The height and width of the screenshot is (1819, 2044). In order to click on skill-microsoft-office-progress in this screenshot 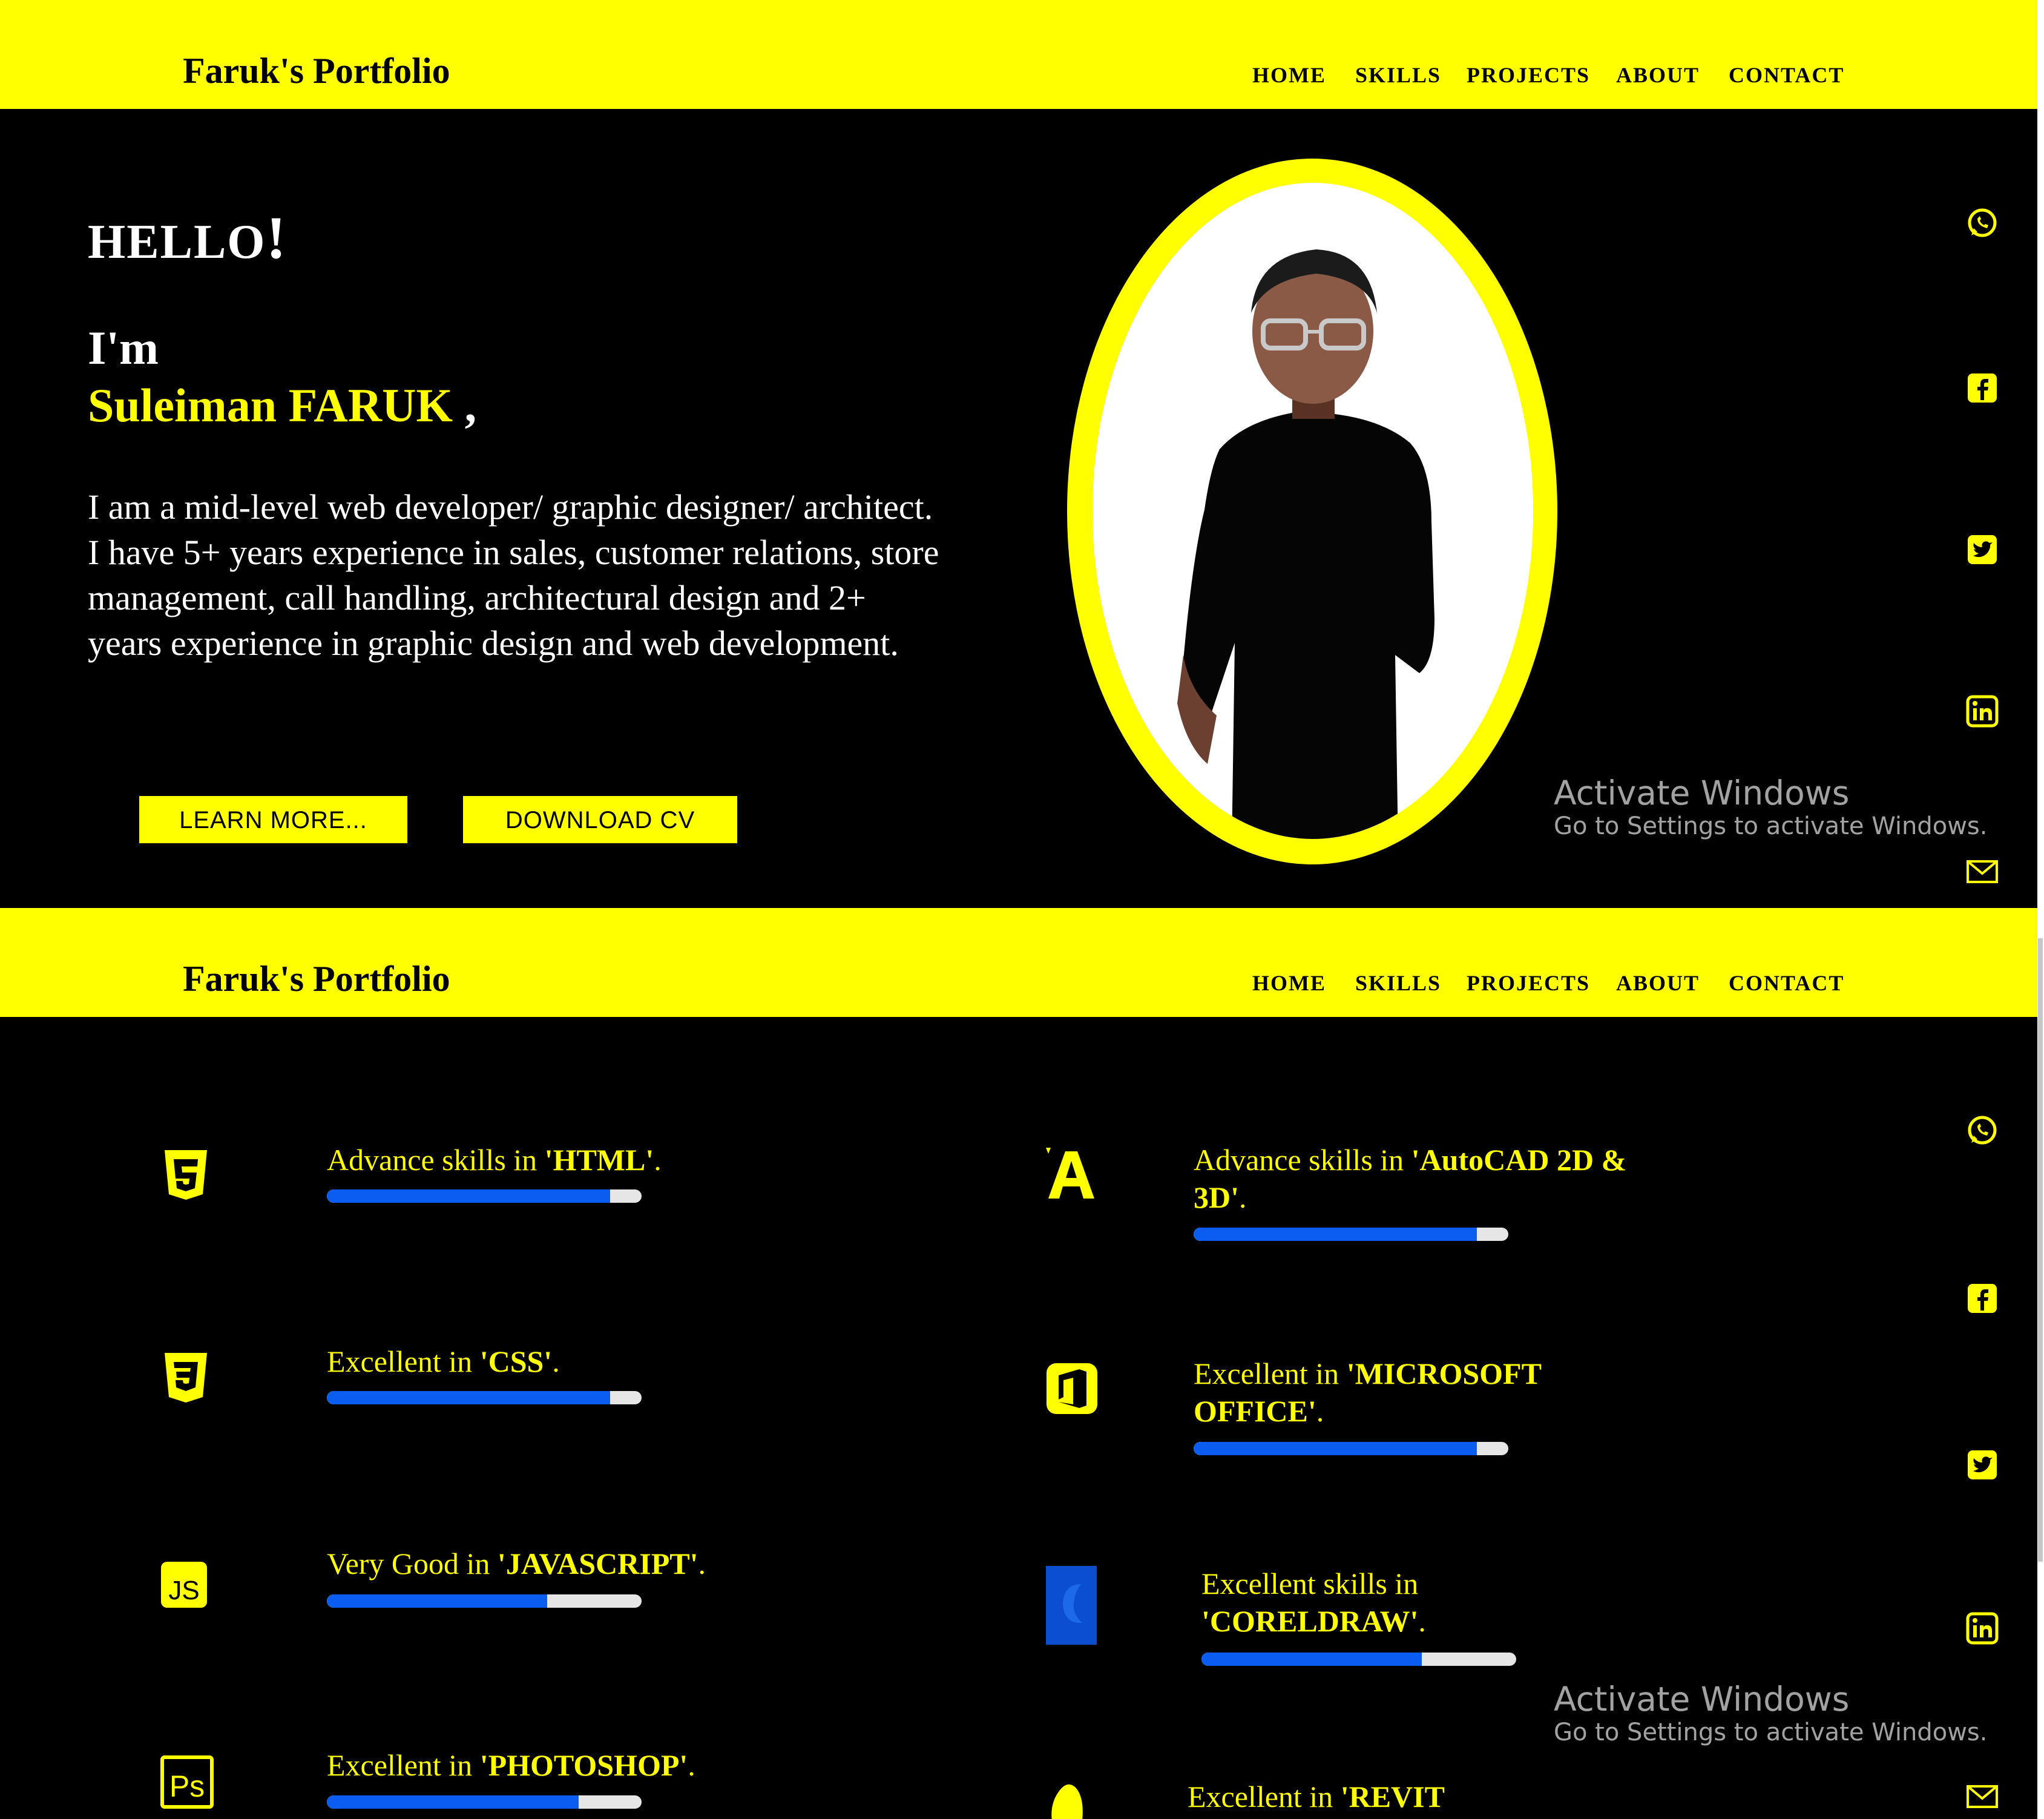, I will do `click(1351, 1448)`.